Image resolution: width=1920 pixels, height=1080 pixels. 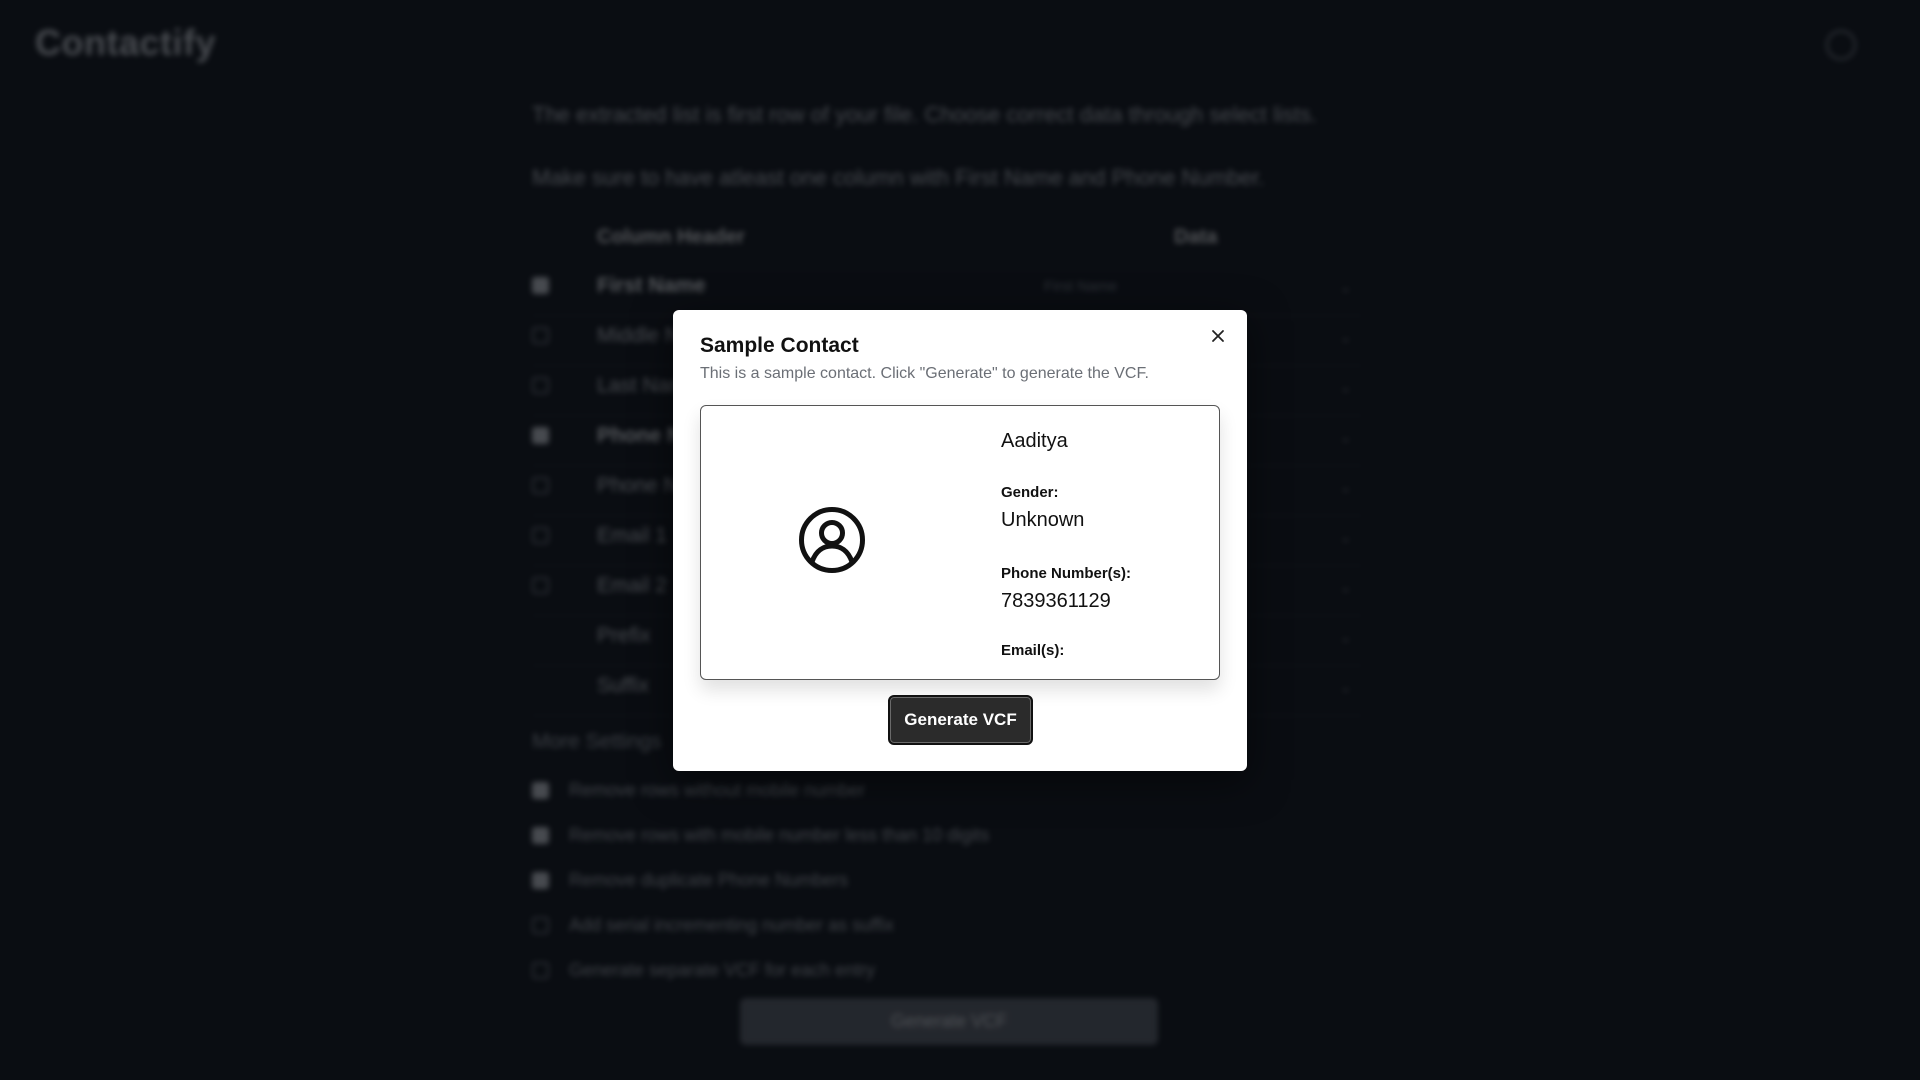 I want to click on settings-option-label: Generate separate VCF for each entry, so click(x=722, y=970).